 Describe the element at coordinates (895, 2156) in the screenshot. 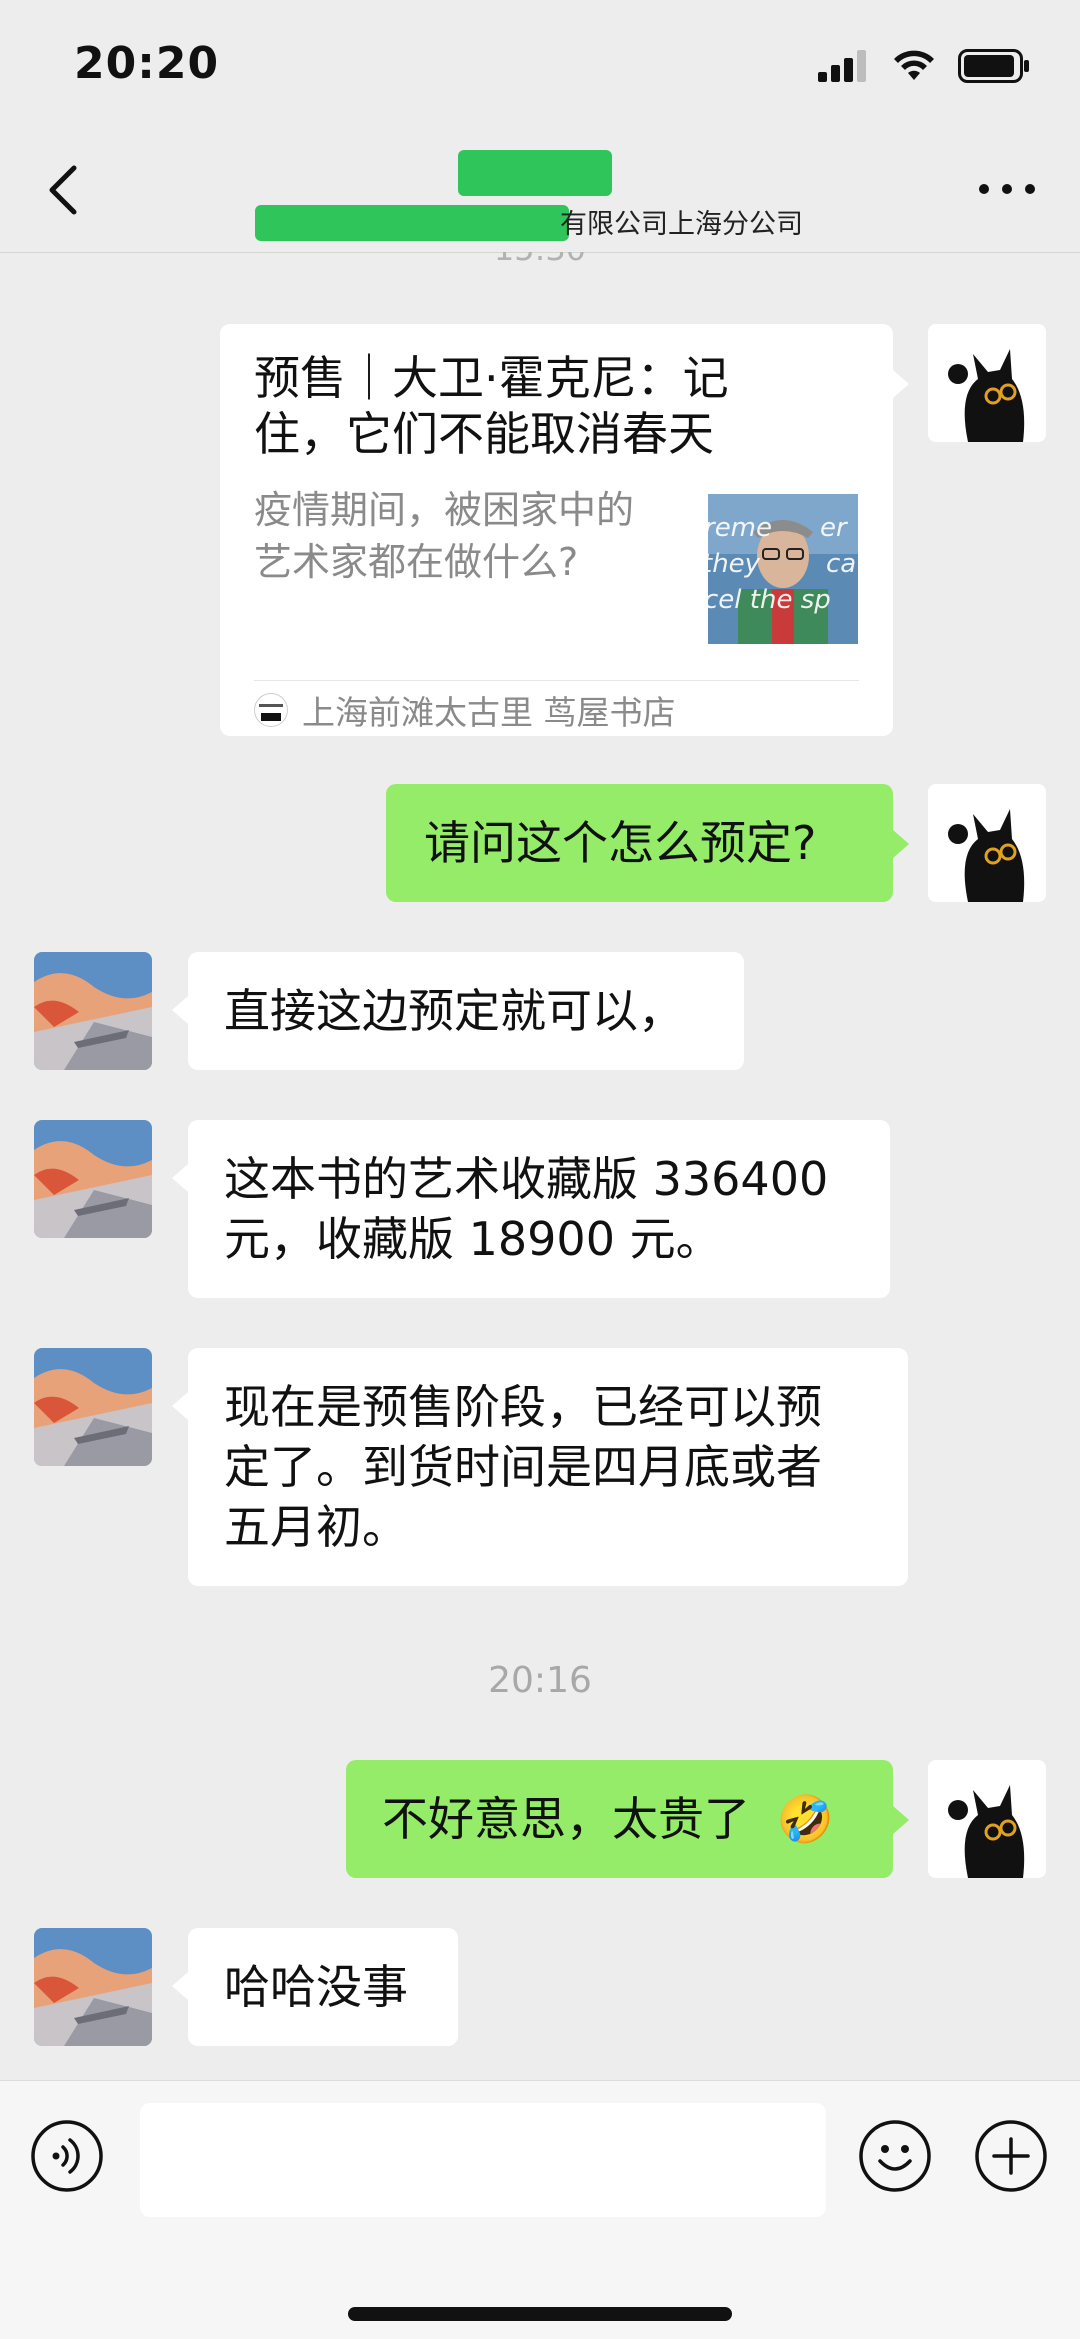

I see `emoji-icon` at that location.